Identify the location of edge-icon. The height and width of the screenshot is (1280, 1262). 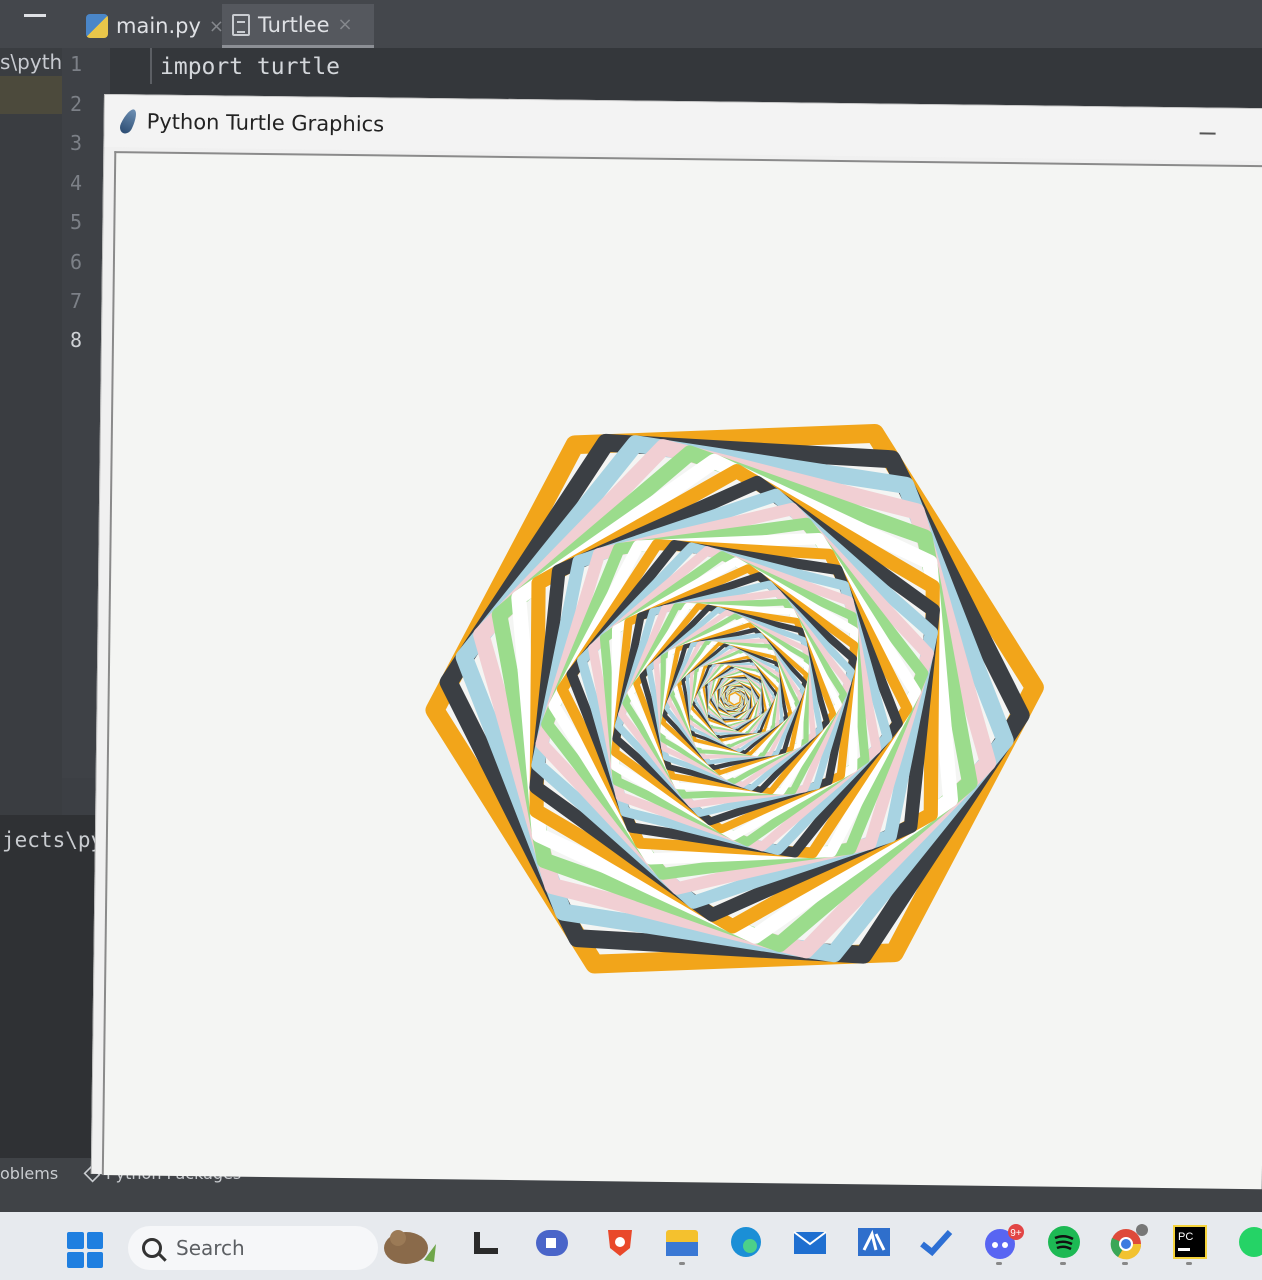
(746, 1242).